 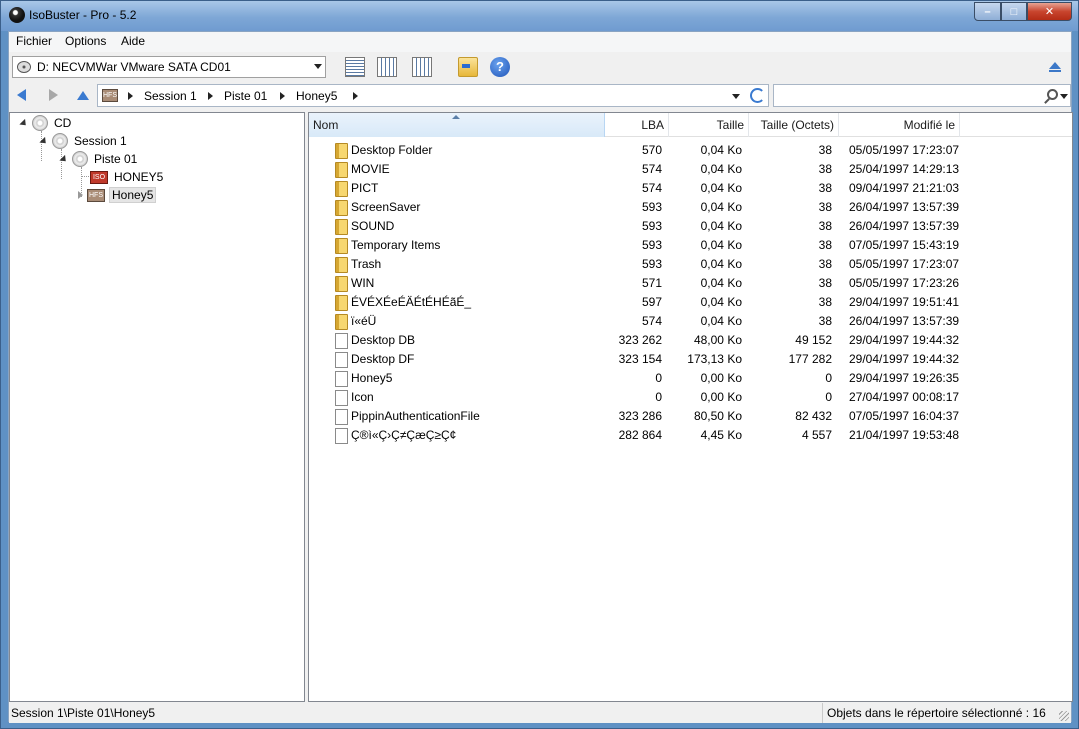 I want to click on status-path: Session 1\Piste 01\Honey5, so click(x=83, y=713).